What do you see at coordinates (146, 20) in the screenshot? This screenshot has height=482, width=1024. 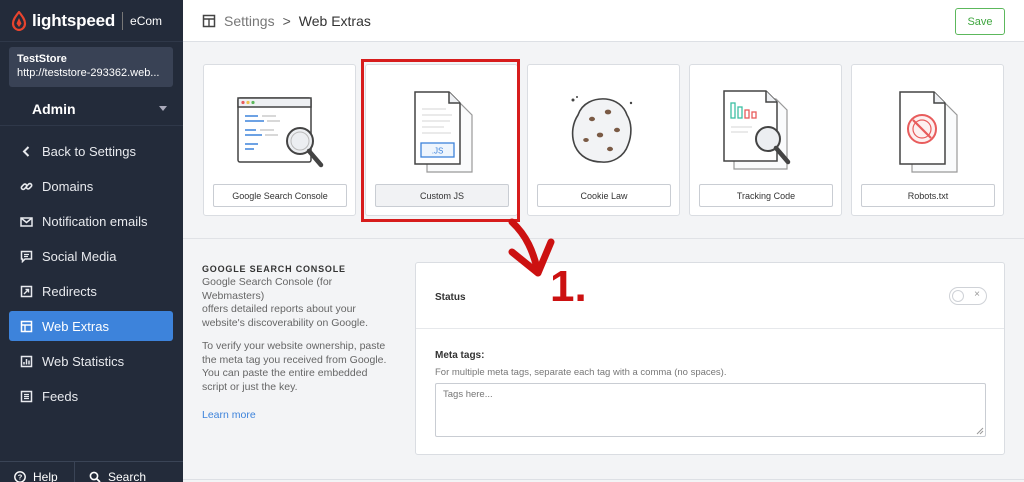 I see `brand-product: eCom` at bounding box center [146, 20].